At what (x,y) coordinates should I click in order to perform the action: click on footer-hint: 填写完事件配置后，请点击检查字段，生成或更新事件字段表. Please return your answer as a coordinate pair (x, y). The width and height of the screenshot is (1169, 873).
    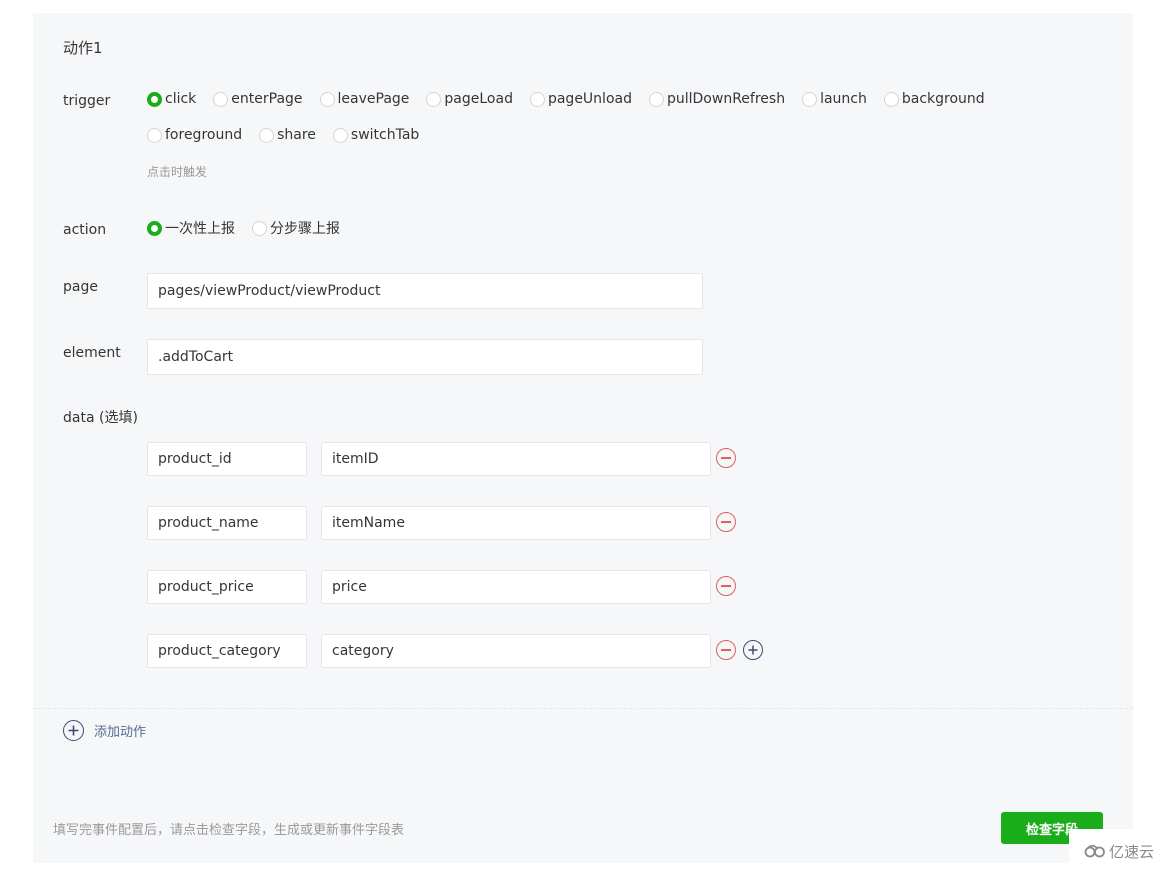
    Looking at the image, I should click on (229, 830).